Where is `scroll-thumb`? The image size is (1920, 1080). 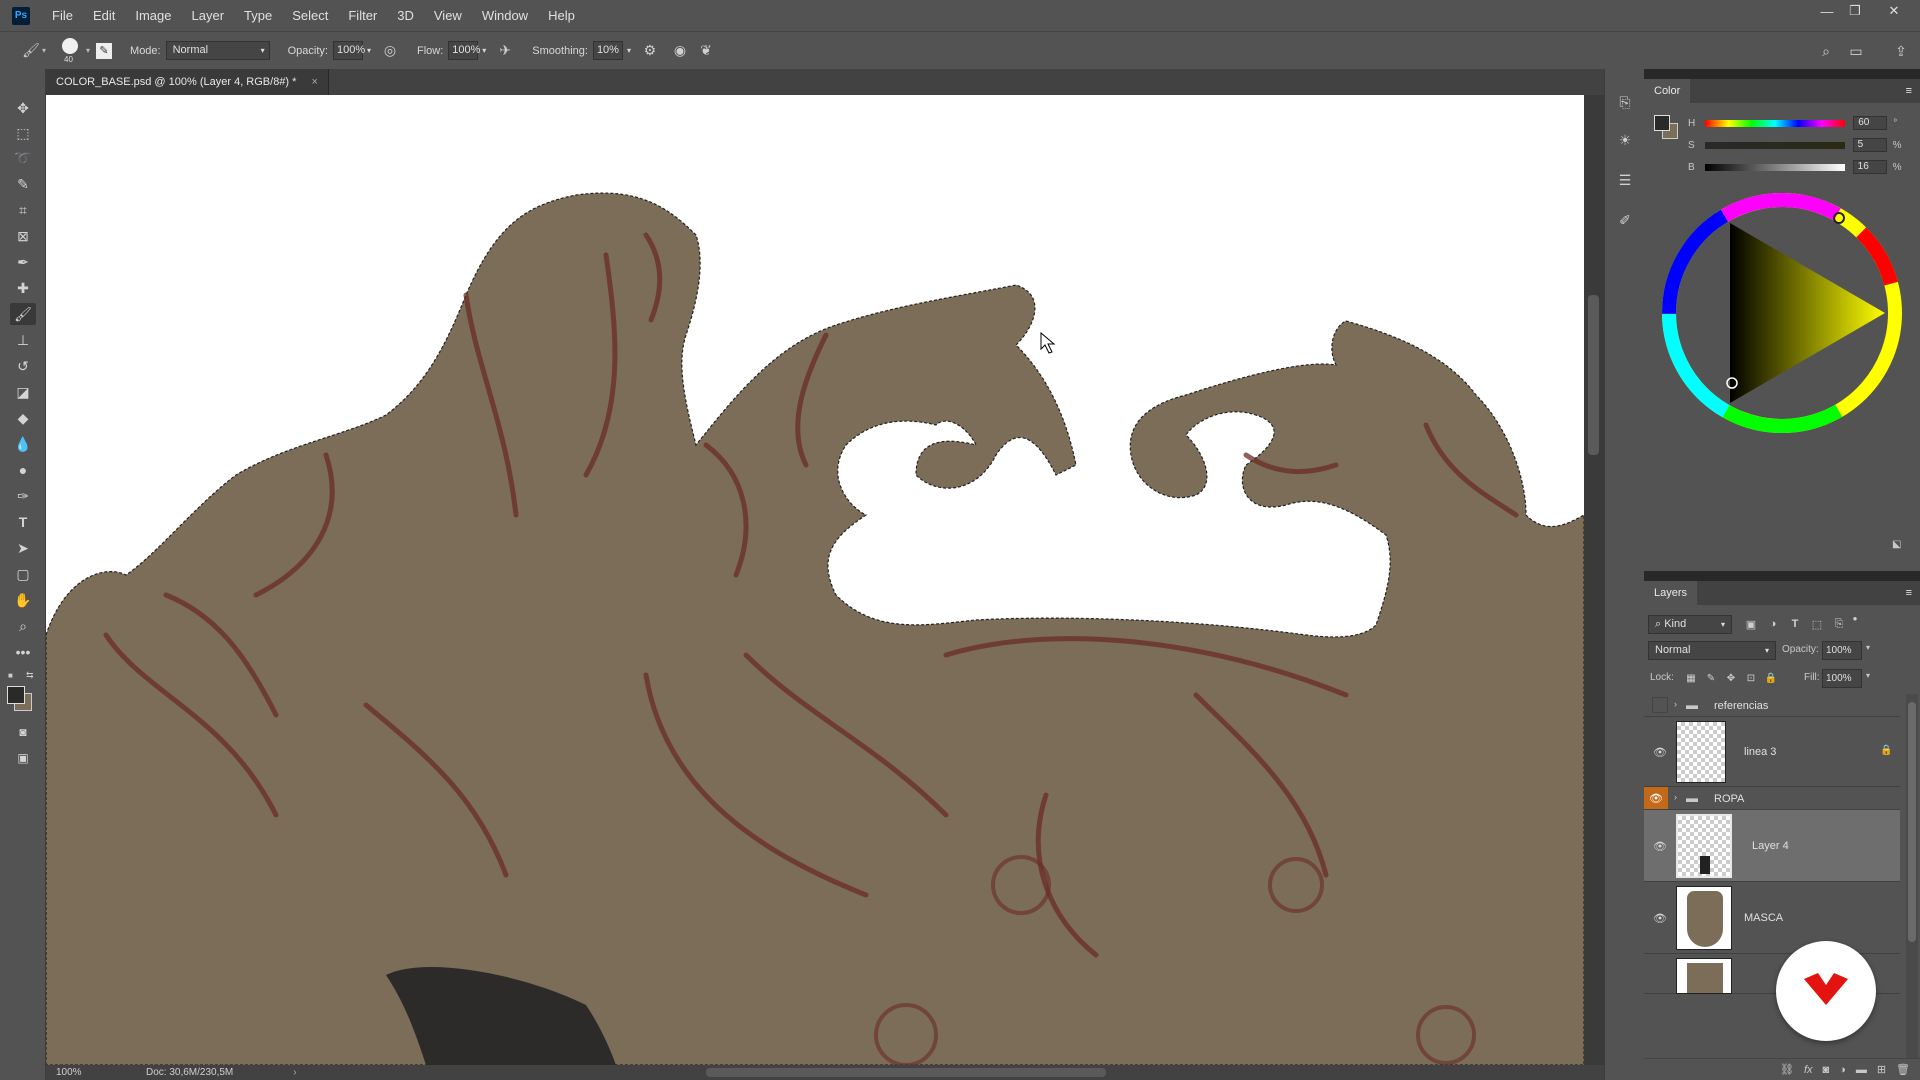 scroll-thumb is located at coordinates (1593, 375).